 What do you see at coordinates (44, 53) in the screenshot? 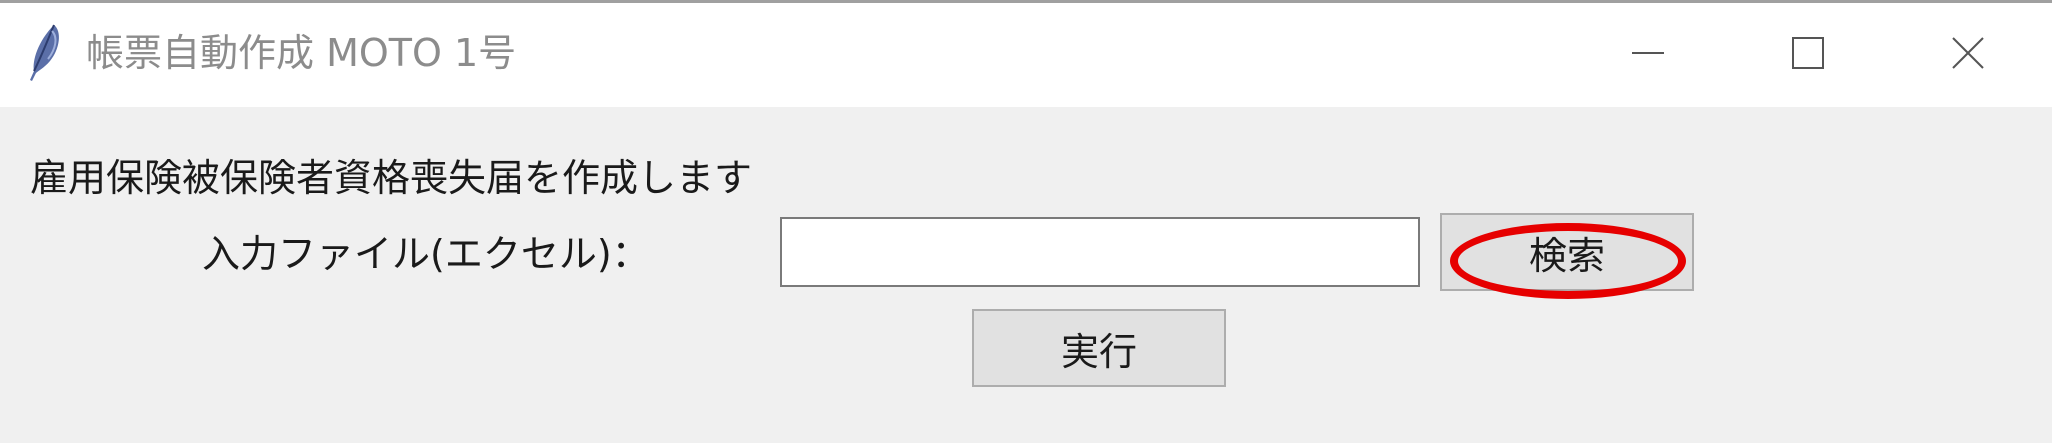
I see `feather-icon` at bounding box center [44, 53].